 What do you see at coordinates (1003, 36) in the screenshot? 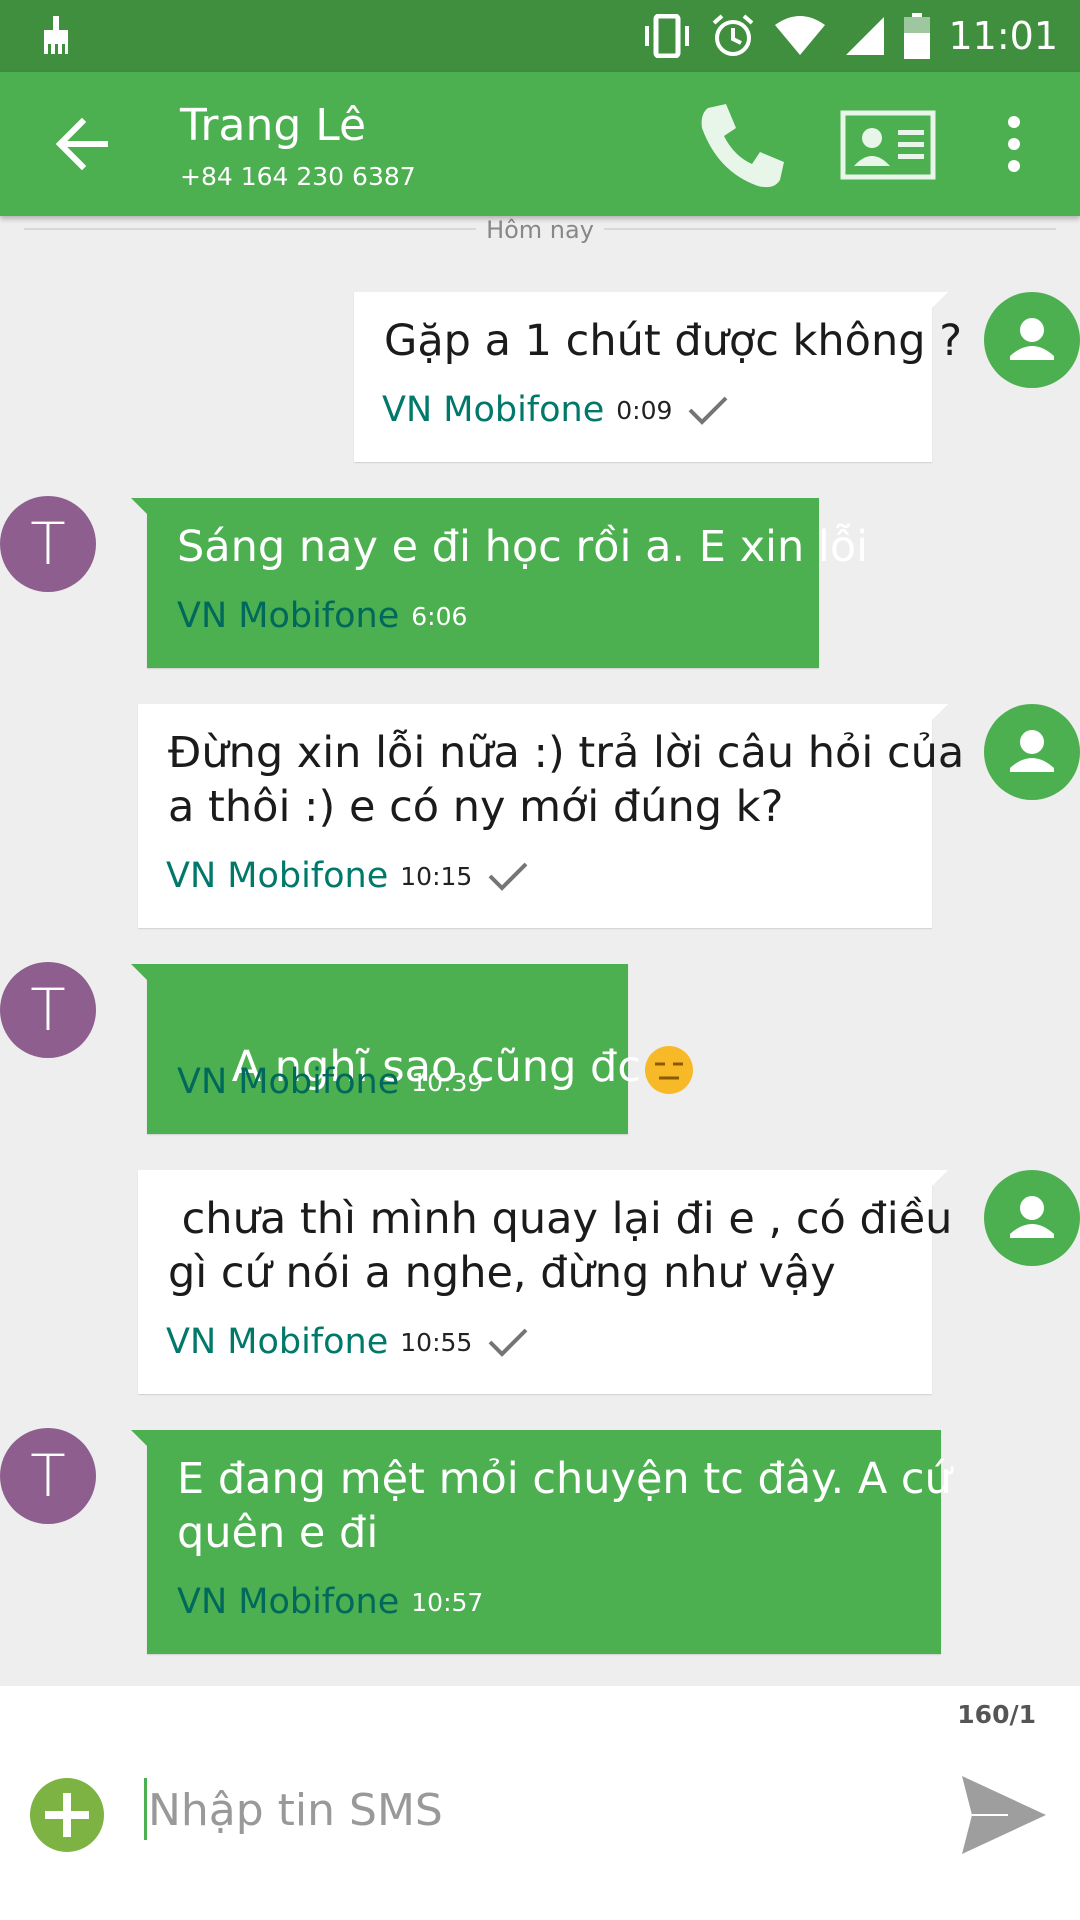
I see `status-time: 11:01` at bounding box center [1003, 36].